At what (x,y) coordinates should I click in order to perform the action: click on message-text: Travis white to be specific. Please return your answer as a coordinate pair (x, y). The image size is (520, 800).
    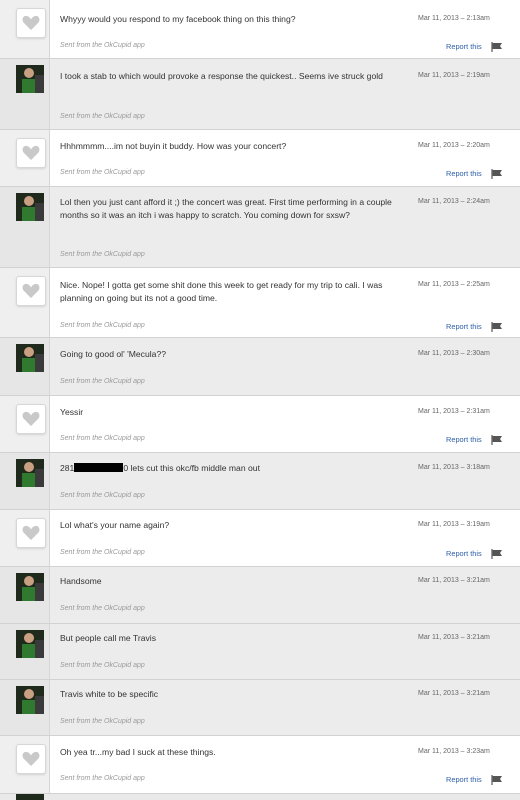
    Looking at the image, I should click on (109, 694).